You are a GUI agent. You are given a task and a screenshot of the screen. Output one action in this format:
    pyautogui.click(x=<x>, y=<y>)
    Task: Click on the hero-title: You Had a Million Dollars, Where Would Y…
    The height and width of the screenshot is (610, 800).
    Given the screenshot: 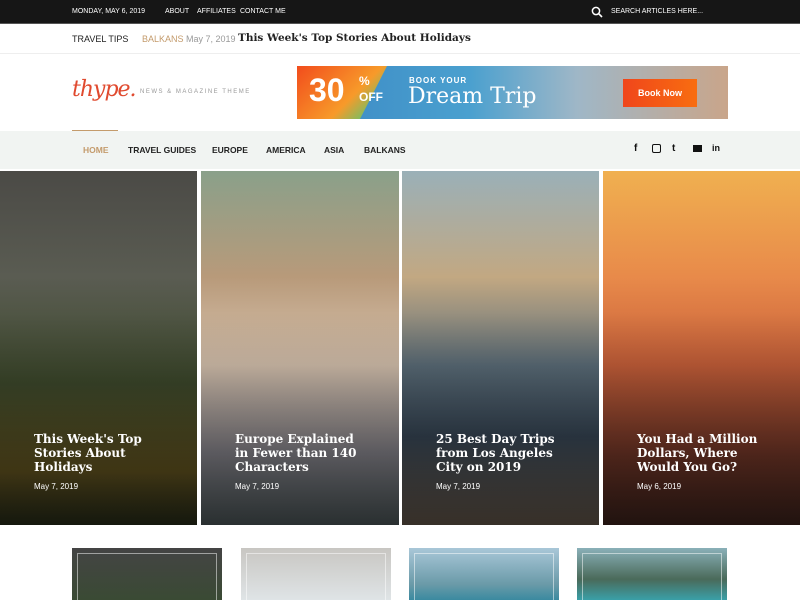 What is the action you would take?
    pyautogui.click(x=702, y=453)
    